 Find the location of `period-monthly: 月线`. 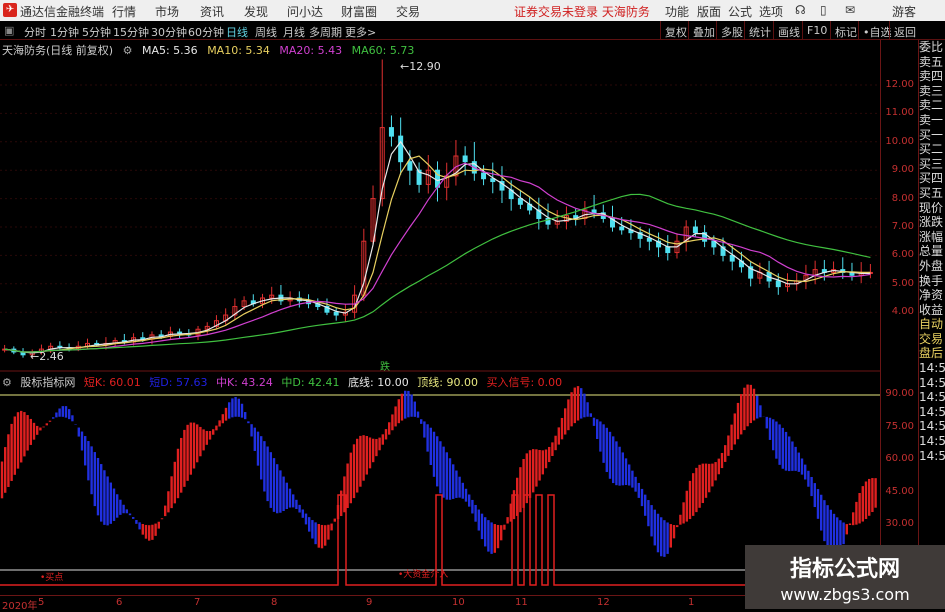

period-monthly: 月线 is located at coordinates (294, 32).